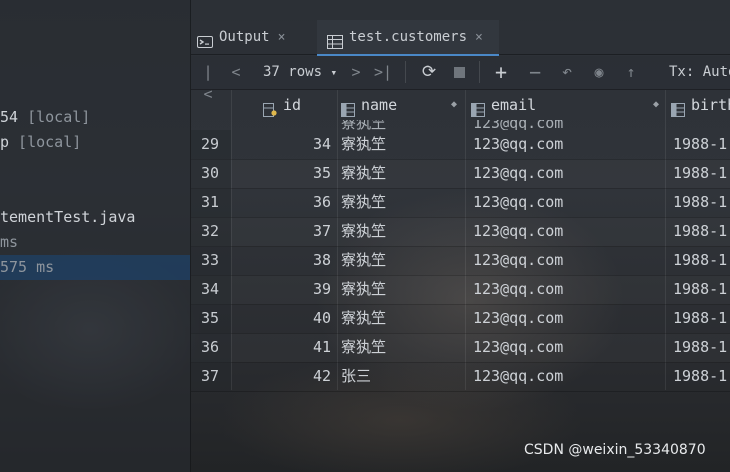 The height and width of the screenshot is (472, 730). I want to click on table-row: 36 41 寮犱笁 123@qq.com 1988-1, so click(460, 348).